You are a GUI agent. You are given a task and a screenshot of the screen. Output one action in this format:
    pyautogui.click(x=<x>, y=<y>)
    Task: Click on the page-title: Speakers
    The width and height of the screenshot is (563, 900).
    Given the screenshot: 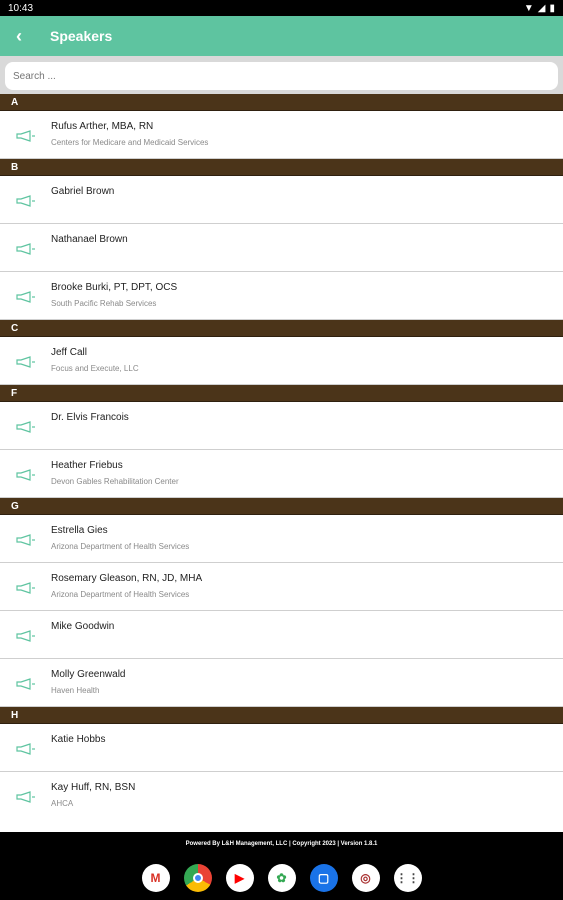 What is the action you would take?
    pyautogui.click(x=81, y=36)
    